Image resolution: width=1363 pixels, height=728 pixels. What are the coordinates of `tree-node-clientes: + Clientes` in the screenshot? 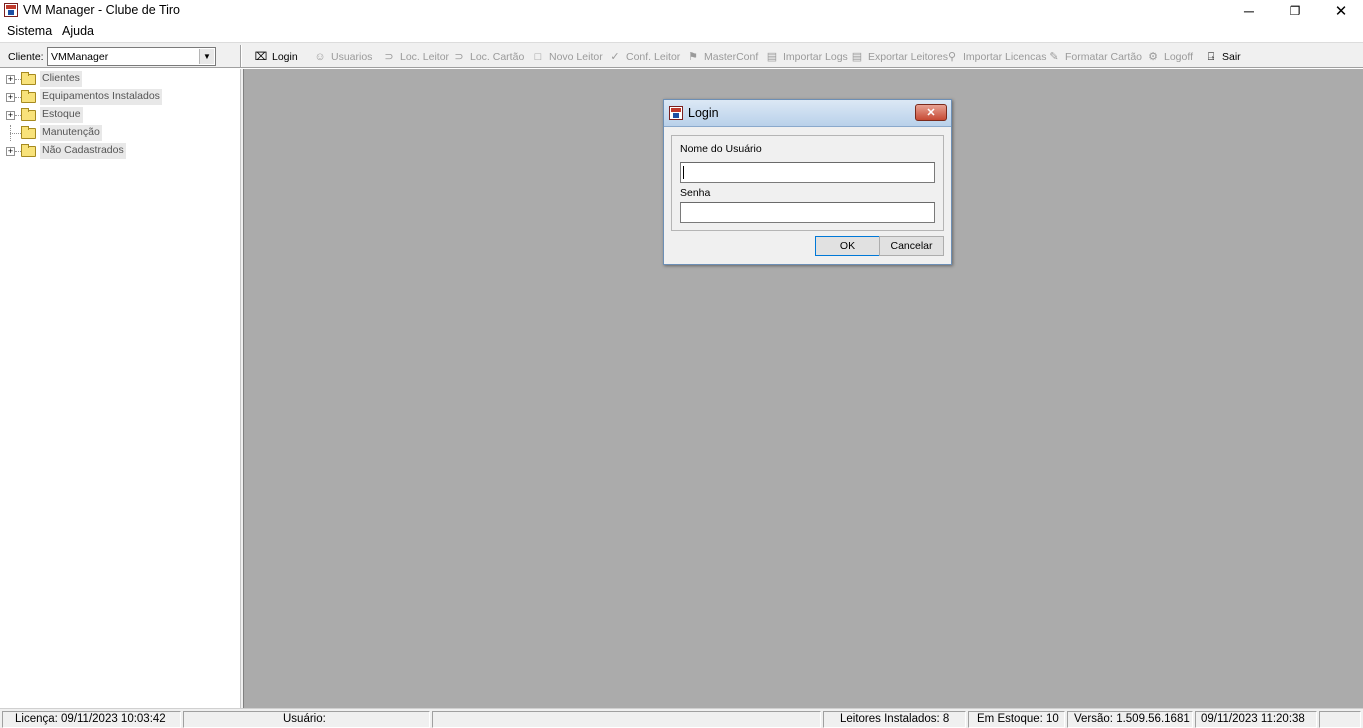 It's located at (120, 79).